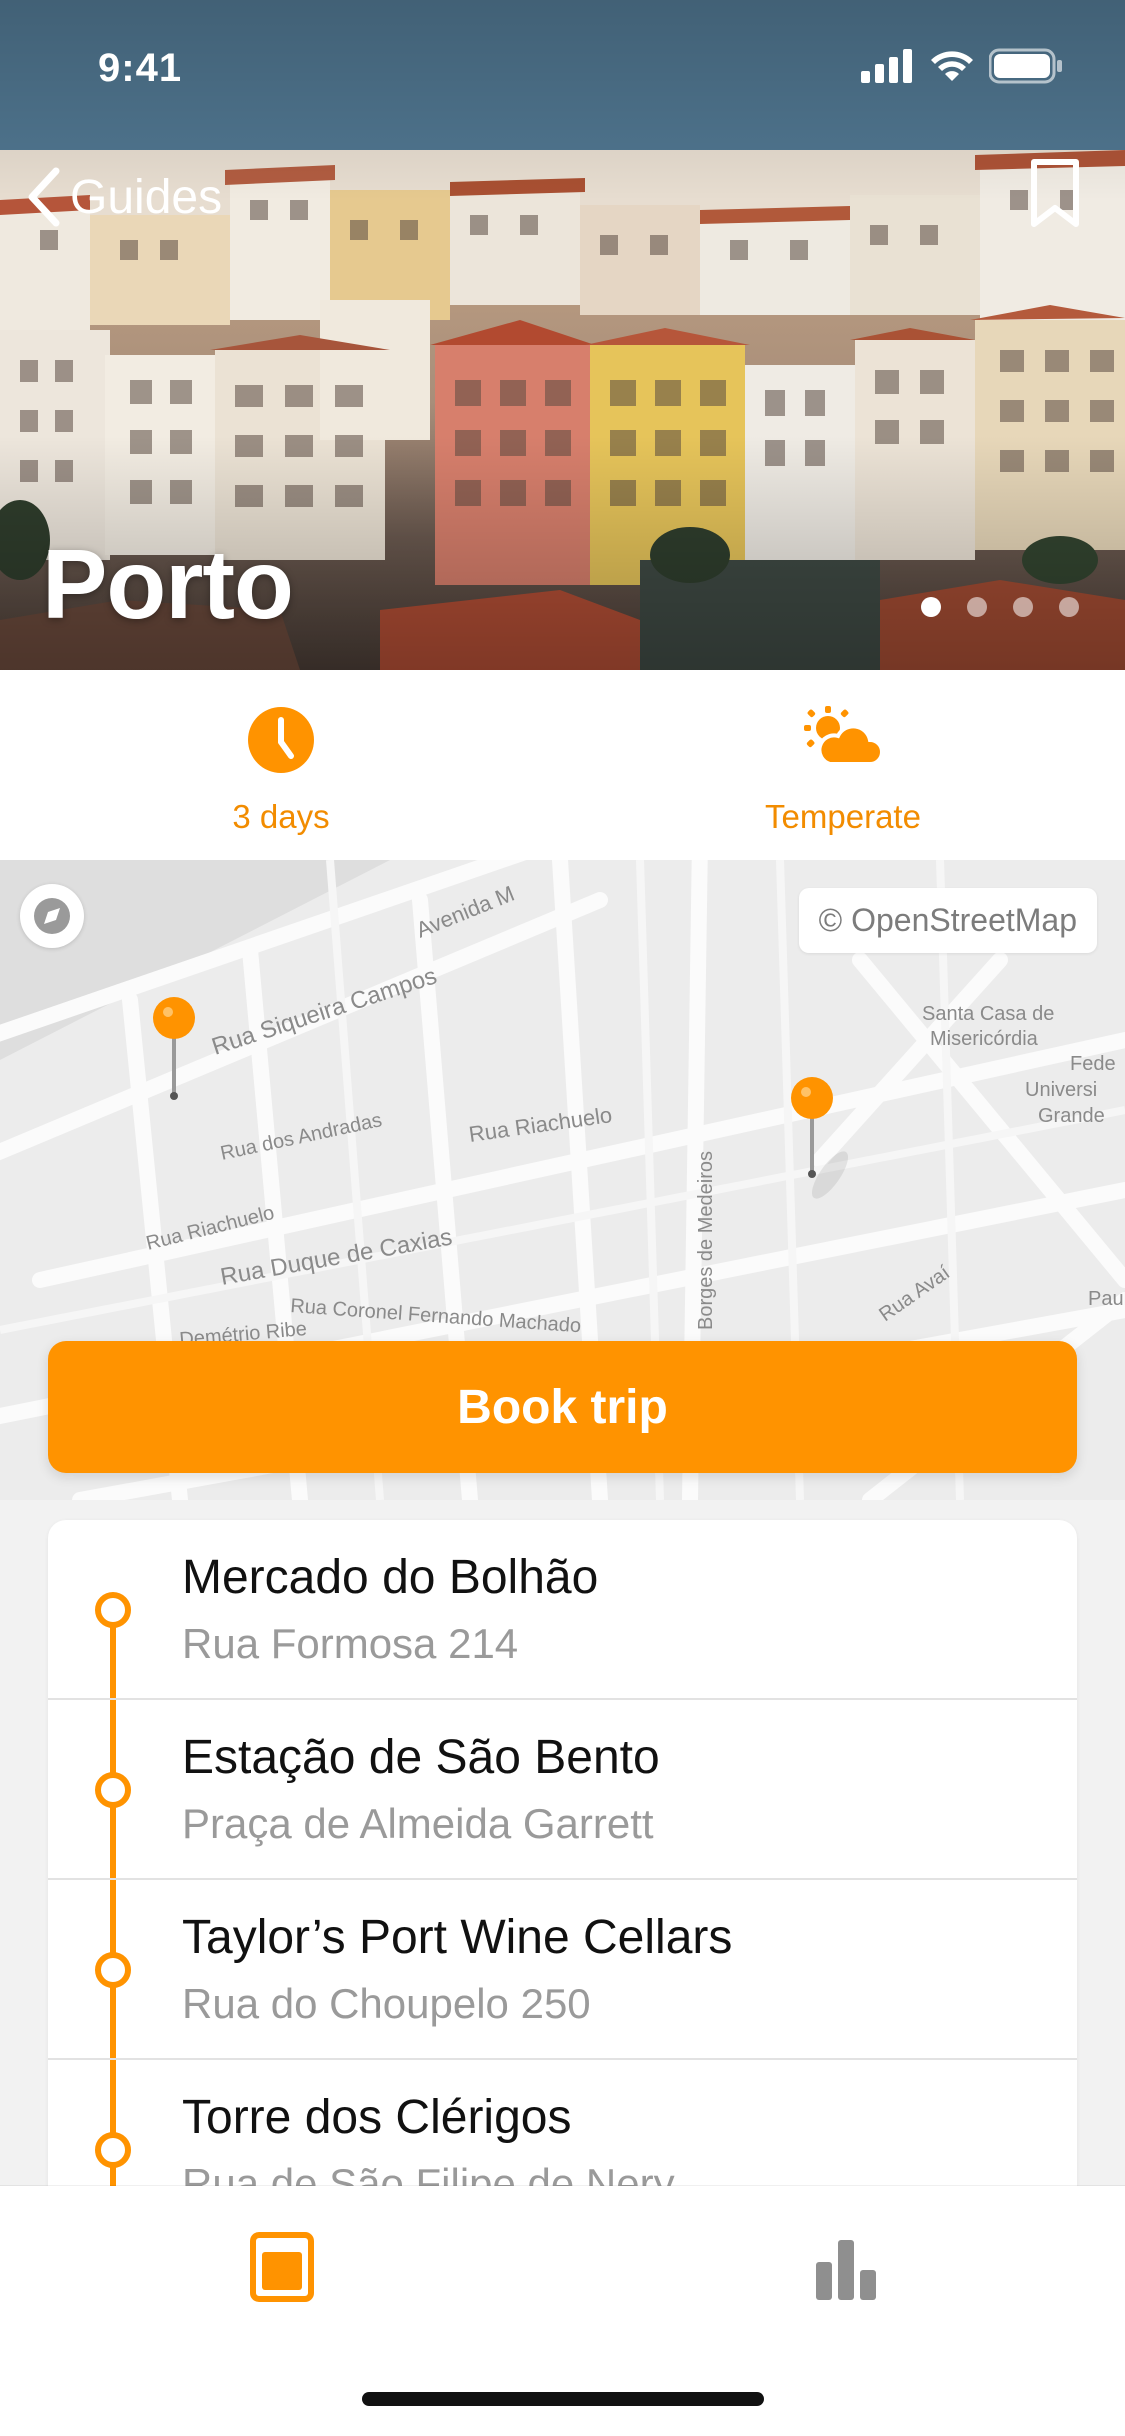 This screenshot has width=1125, height=2436. What do you see at coordinates (377, 2117) in the screenshot?
I see `stop-name: Torre dos Clérigos` at bounding box center [377, 2117].